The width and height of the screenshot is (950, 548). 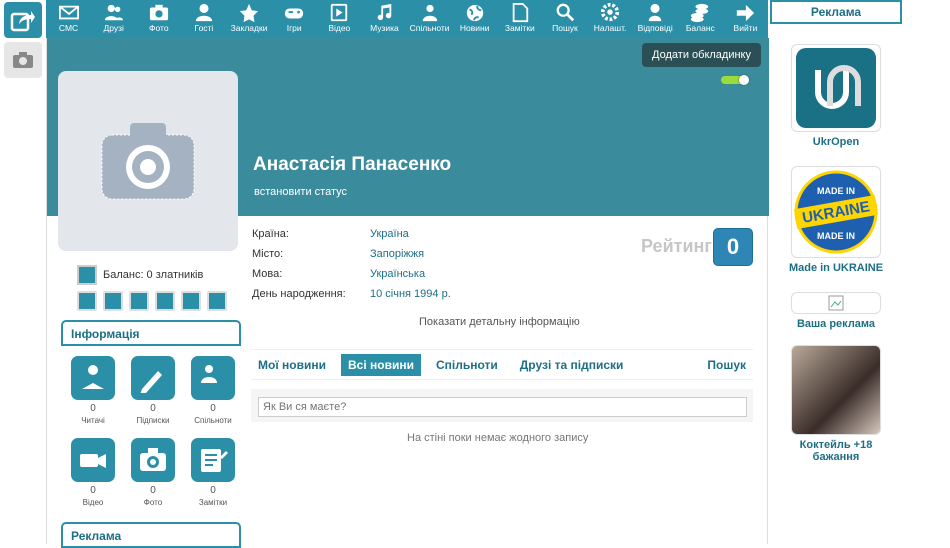 What do you see at coordinates (836, 390) in the screenshot?
I see `ad-photo-image` at bounding box center [836, 390].